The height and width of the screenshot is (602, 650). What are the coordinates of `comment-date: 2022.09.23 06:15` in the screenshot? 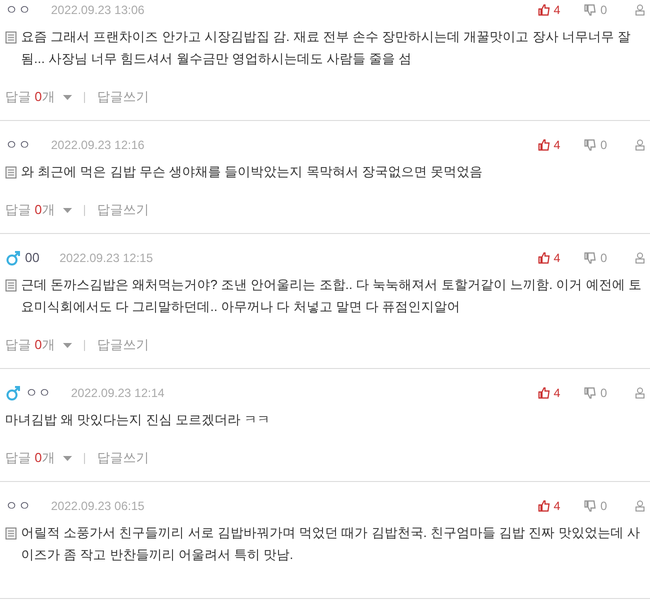 It's located at (97, 506).